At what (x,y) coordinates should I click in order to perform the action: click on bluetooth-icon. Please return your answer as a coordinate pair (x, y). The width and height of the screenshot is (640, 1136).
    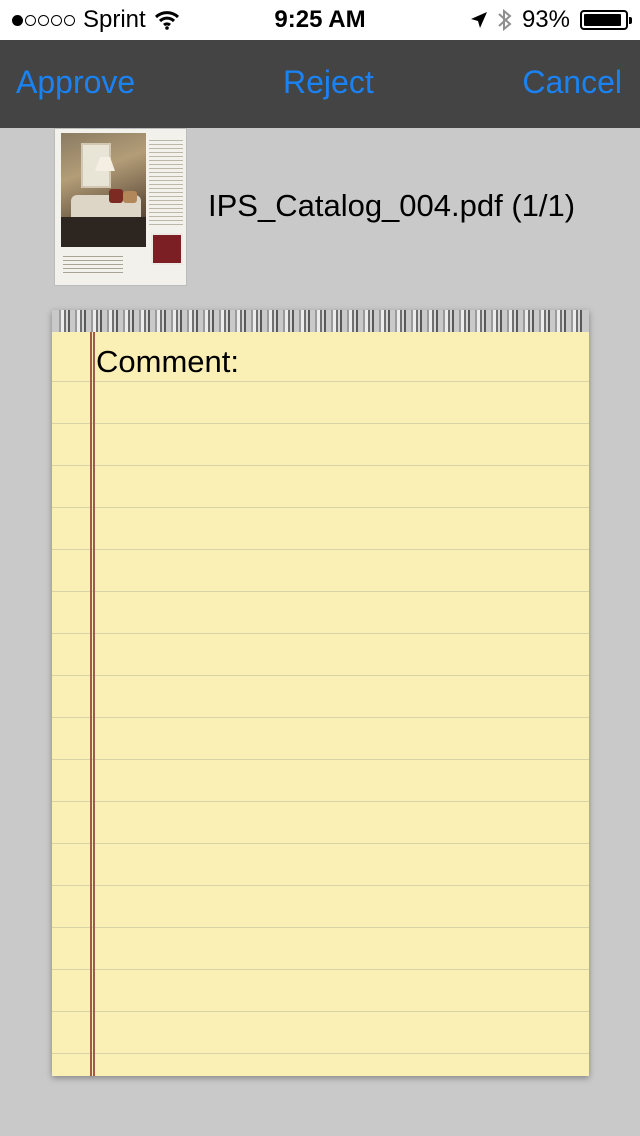
    Looking at the image, I should click on (505, 20).